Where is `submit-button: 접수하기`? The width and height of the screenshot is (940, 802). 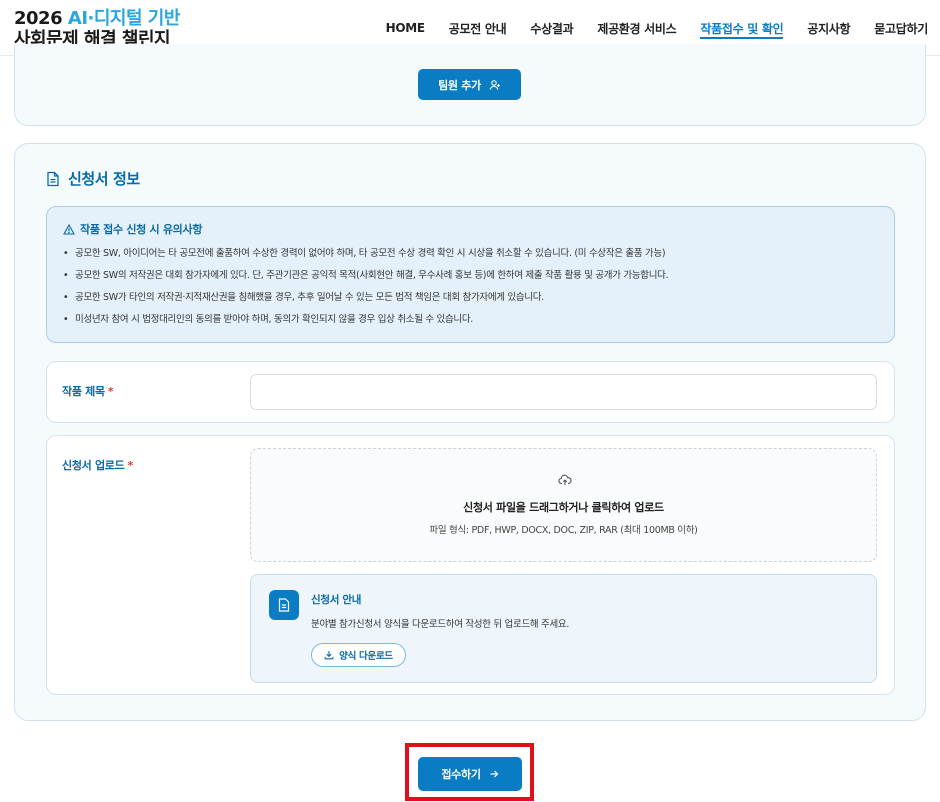 submit-button: 접수하기 is located at coordinates (470, 774).